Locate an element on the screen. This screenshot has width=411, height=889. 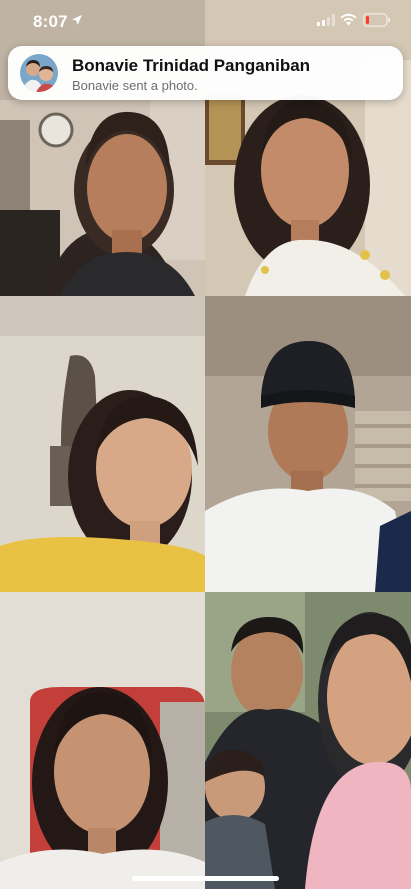
wifi-icon is located at coordinates (348, 19).